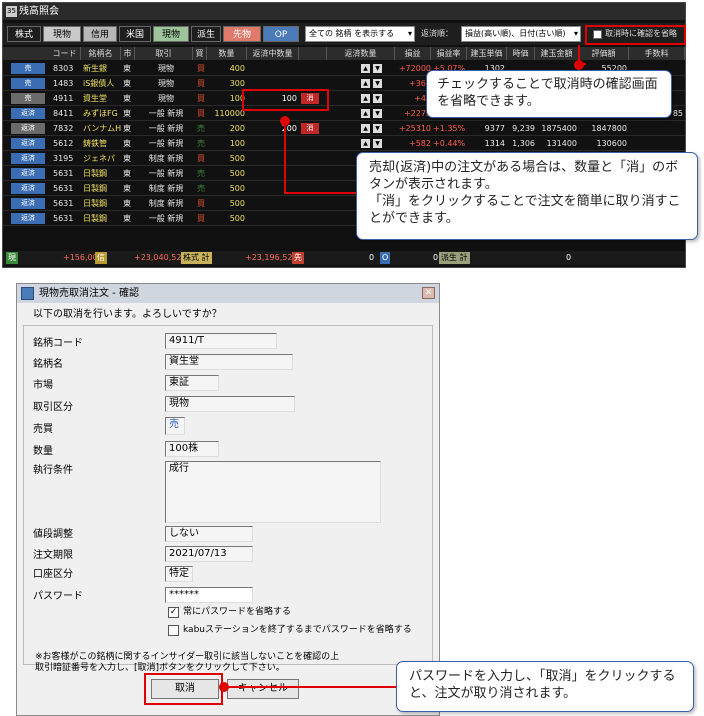 The height and width of the screenshot is (716, 704). I want to click on callout-password-text: パスワードを入力し、「取消」をクリックすると、注文が取り消されます。, so click(542, 685).